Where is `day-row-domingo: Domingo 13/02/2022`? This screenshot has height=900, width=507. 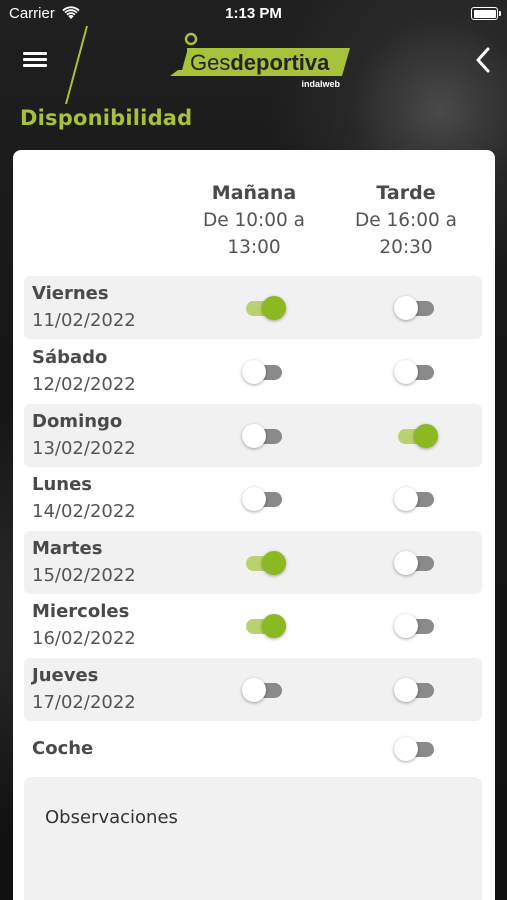
day-row-domingo: Domingo 13/02/2022 is located at coordinates (253, 435).